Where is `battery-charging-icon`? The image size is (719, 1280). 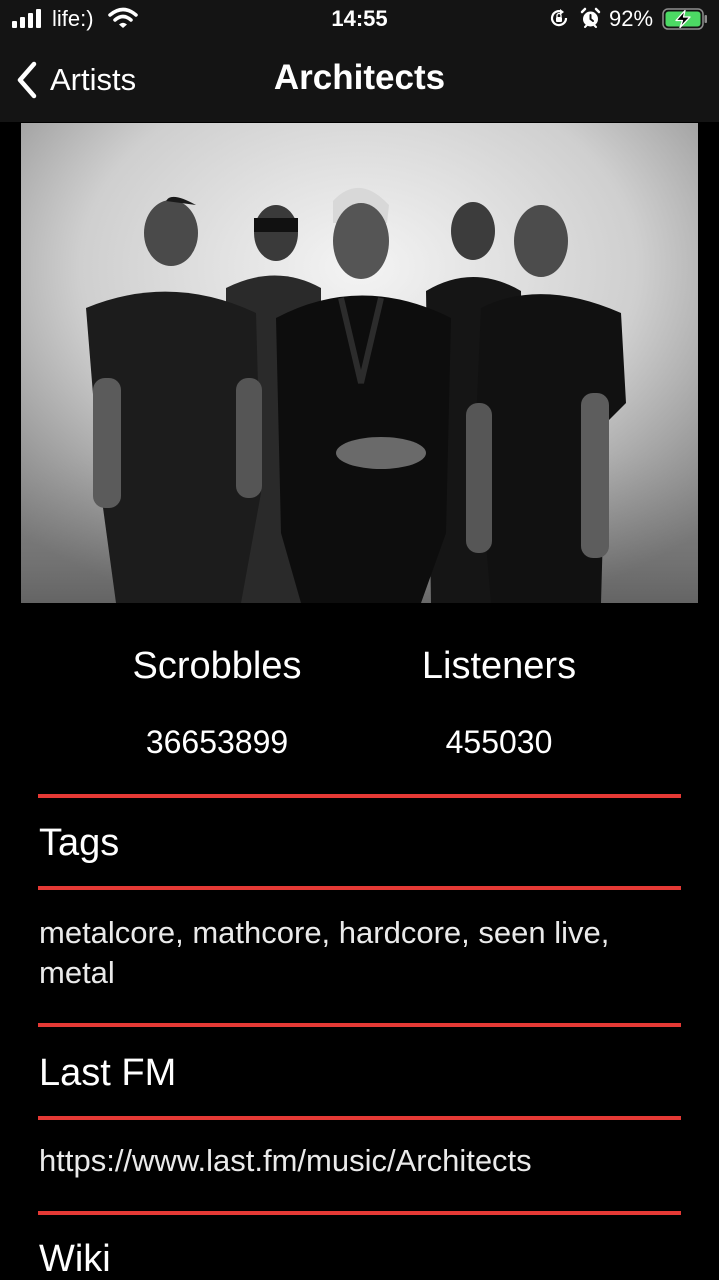
battery-charging-icon is located at coordinates (684, 19).